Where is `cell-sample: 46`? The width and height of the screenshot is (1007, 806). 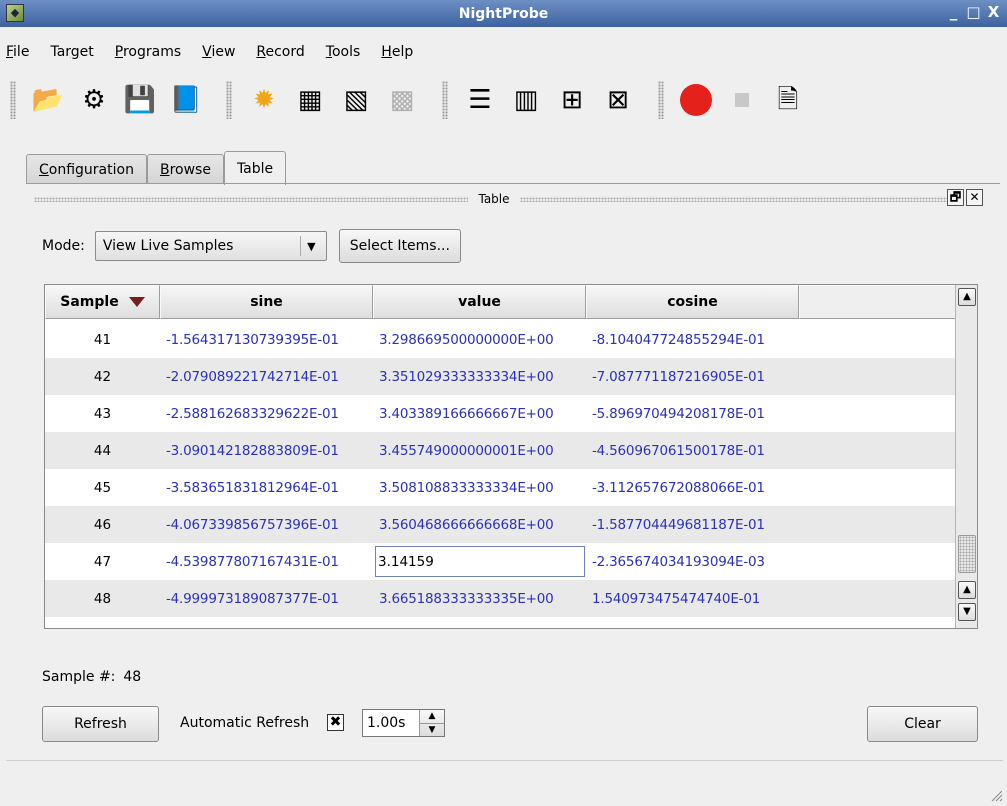 cell-sample: 46 is located at coordinates (102, 525).